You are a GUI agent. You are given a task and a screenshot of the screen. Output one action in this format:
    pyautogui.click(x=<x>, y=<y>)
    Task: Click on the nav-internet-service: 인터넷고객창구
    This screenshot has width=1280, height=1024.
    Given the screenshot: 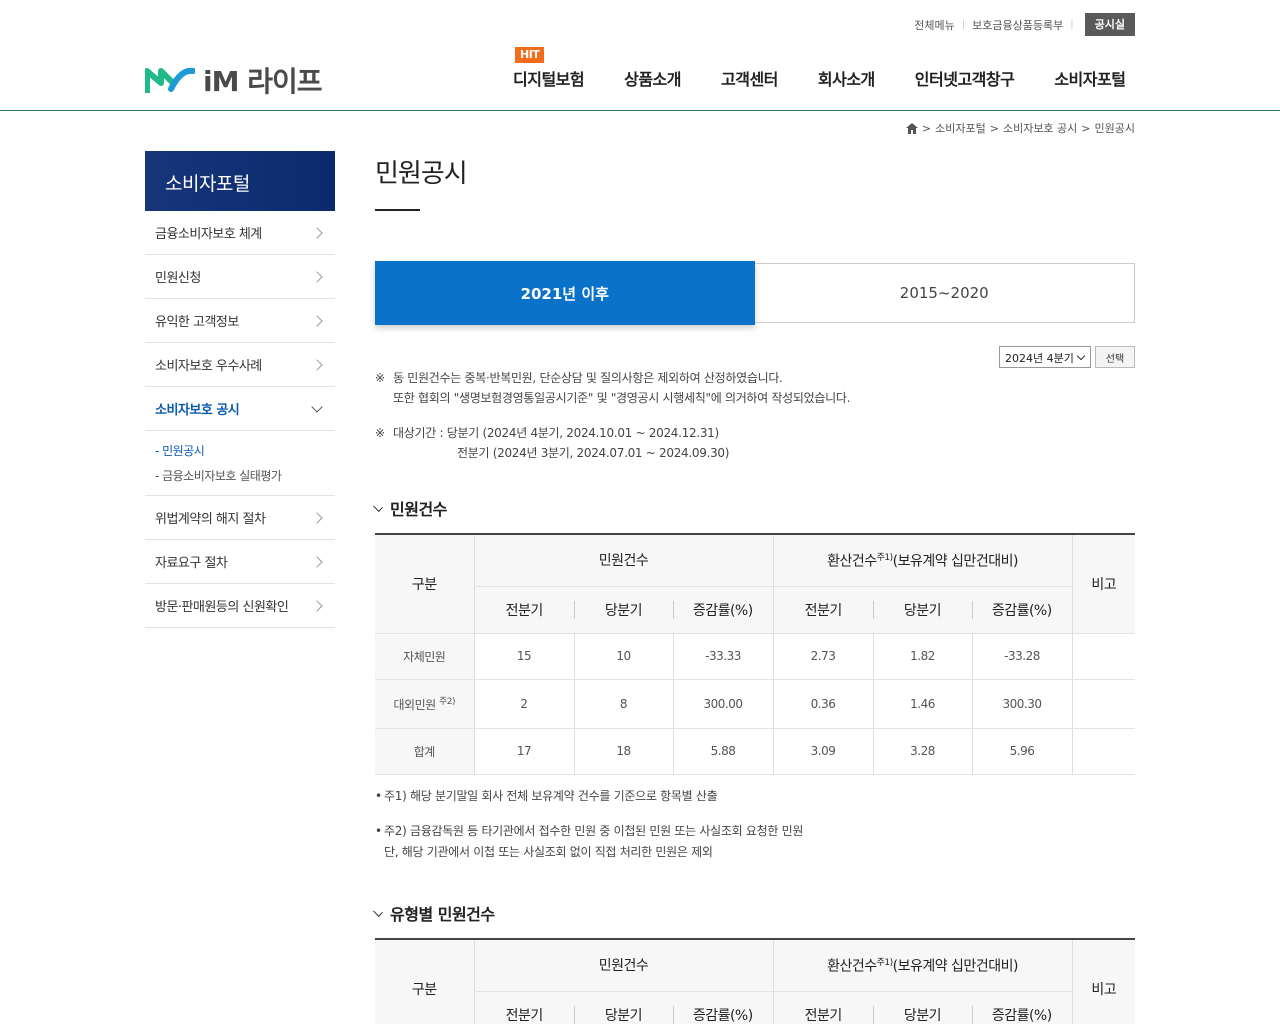 What is the action you would take?
    pyautogui.click(x=965, y=78)
    